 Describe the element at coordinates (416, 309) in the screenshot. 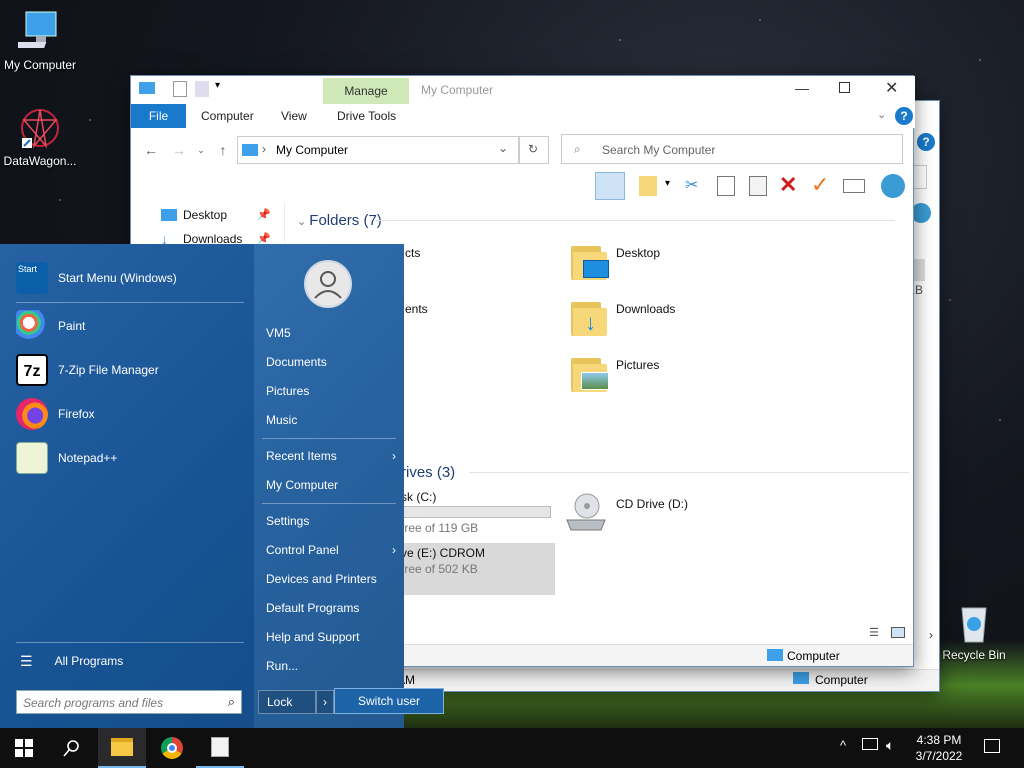

I see `folder-label: ents` at that location.